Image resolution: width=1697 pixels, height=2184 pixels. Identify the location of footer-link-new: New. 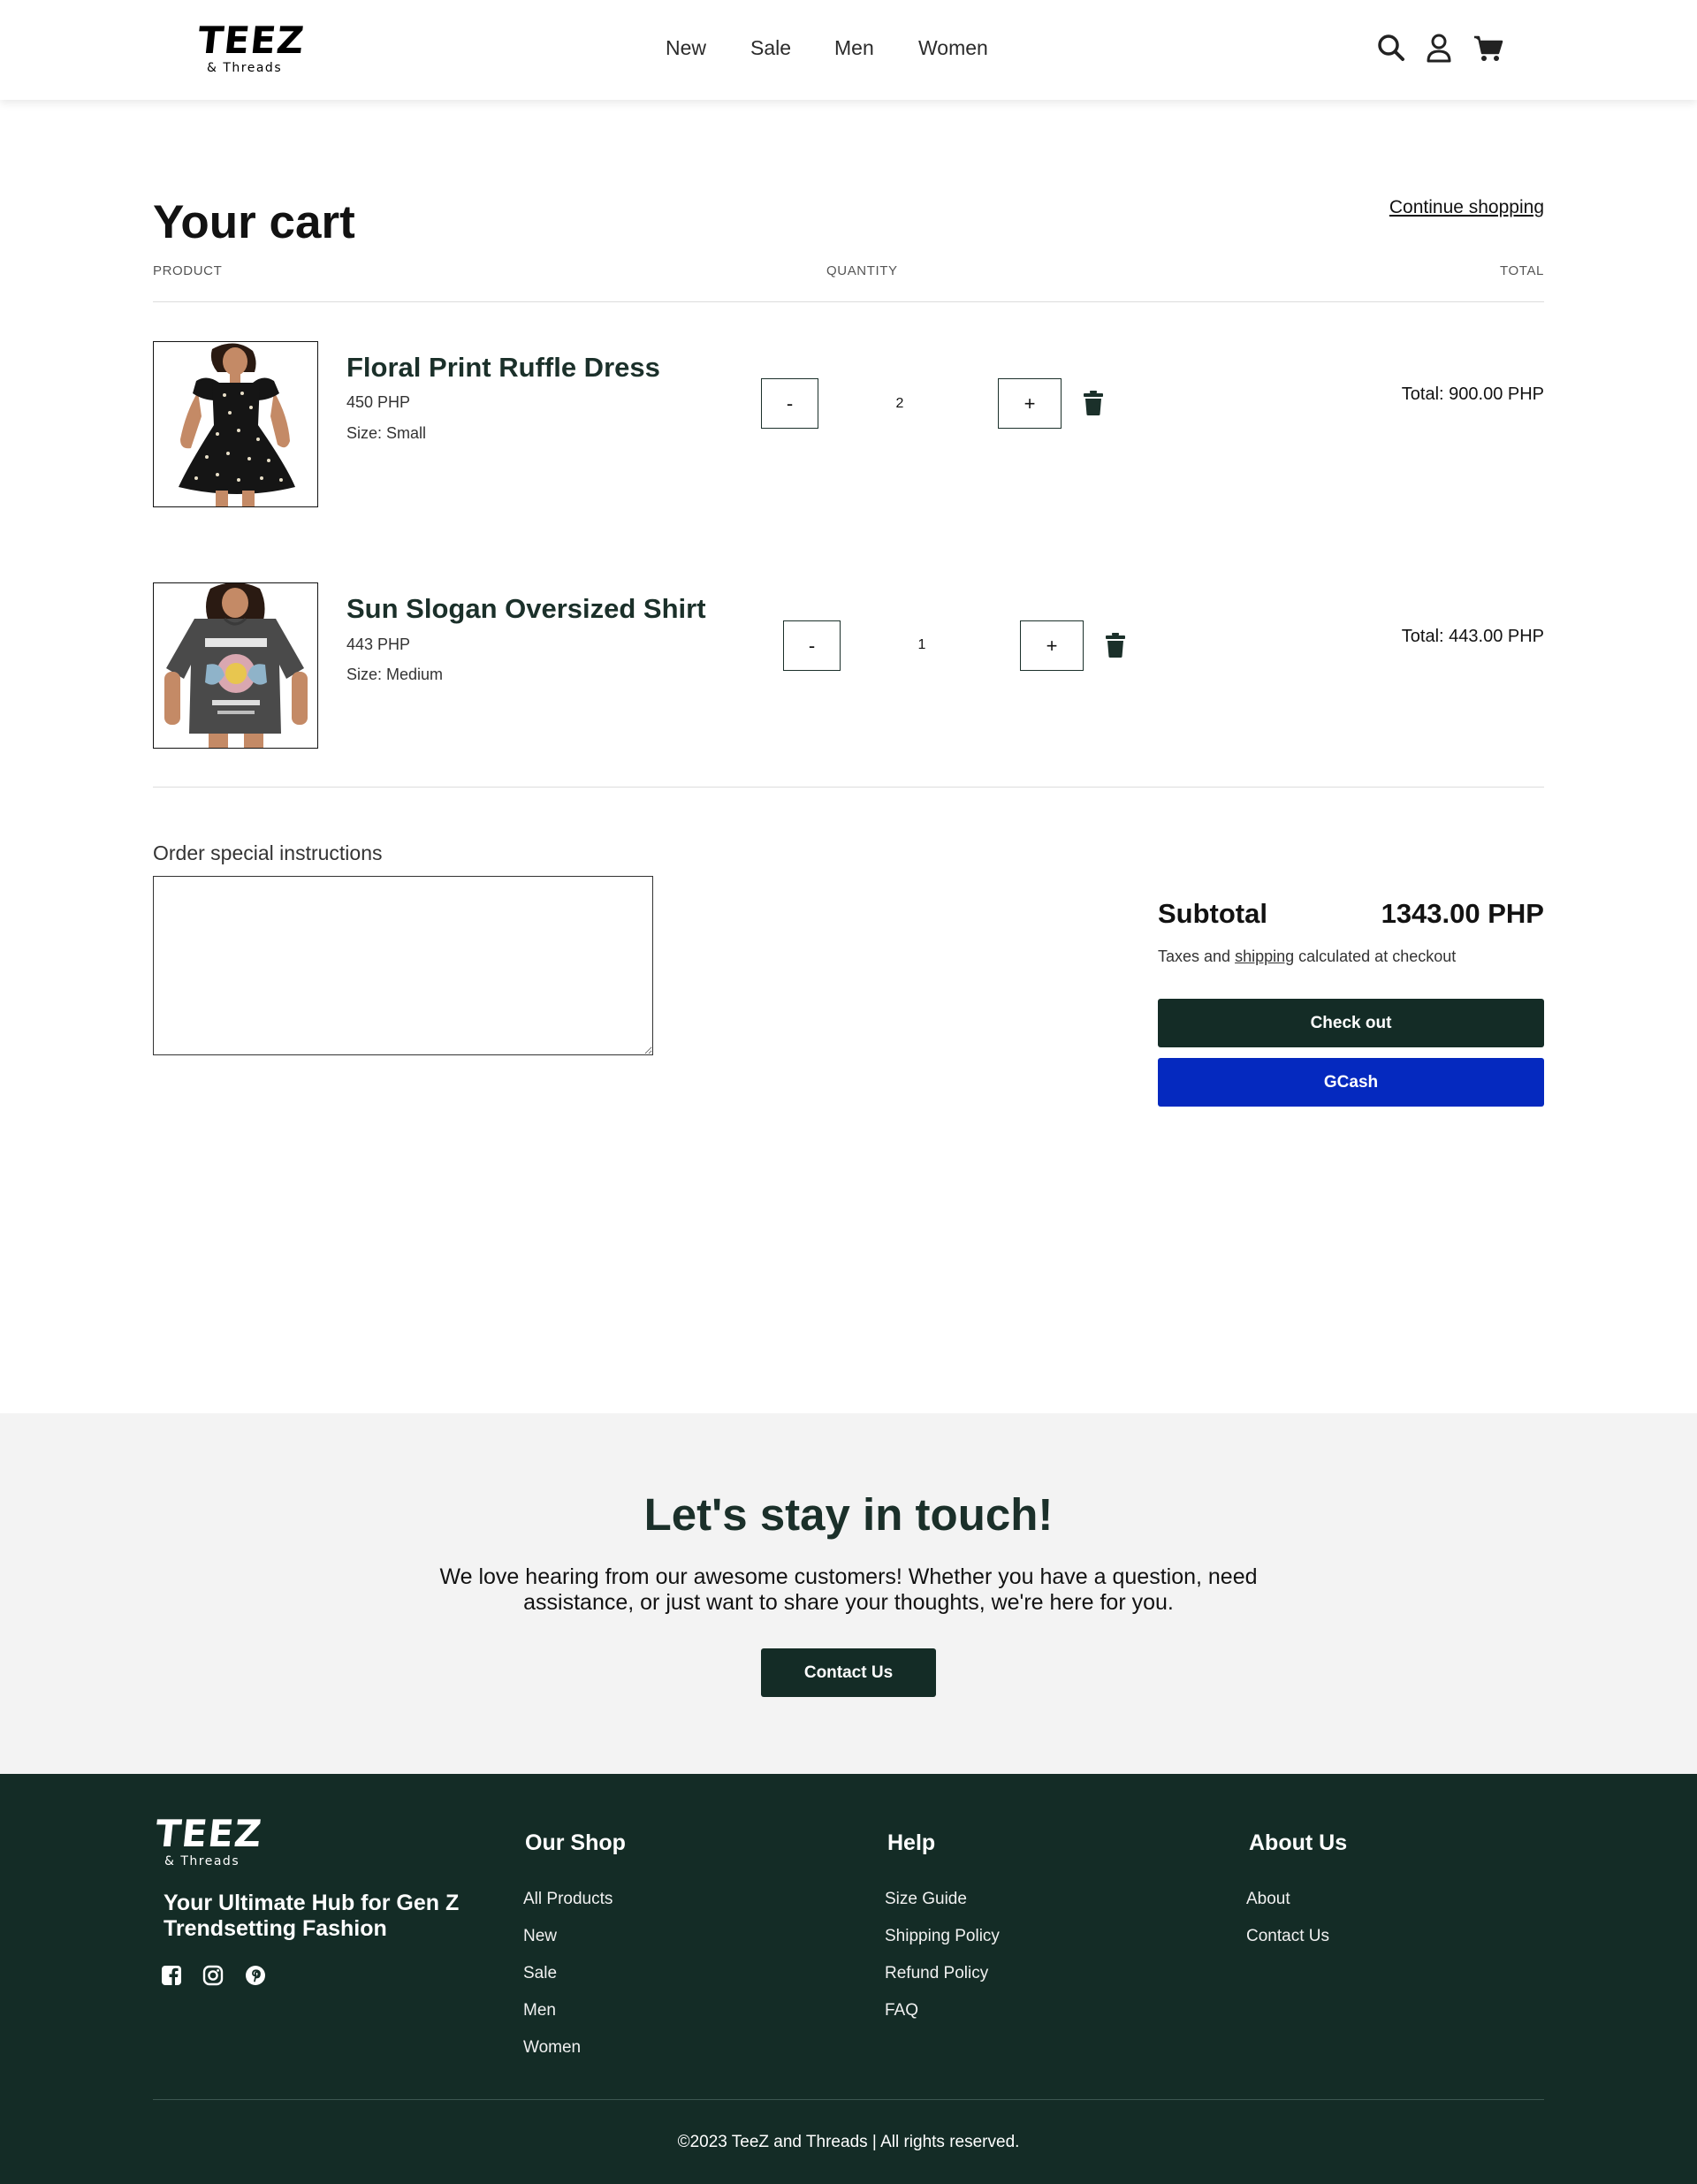
(568, 1936).